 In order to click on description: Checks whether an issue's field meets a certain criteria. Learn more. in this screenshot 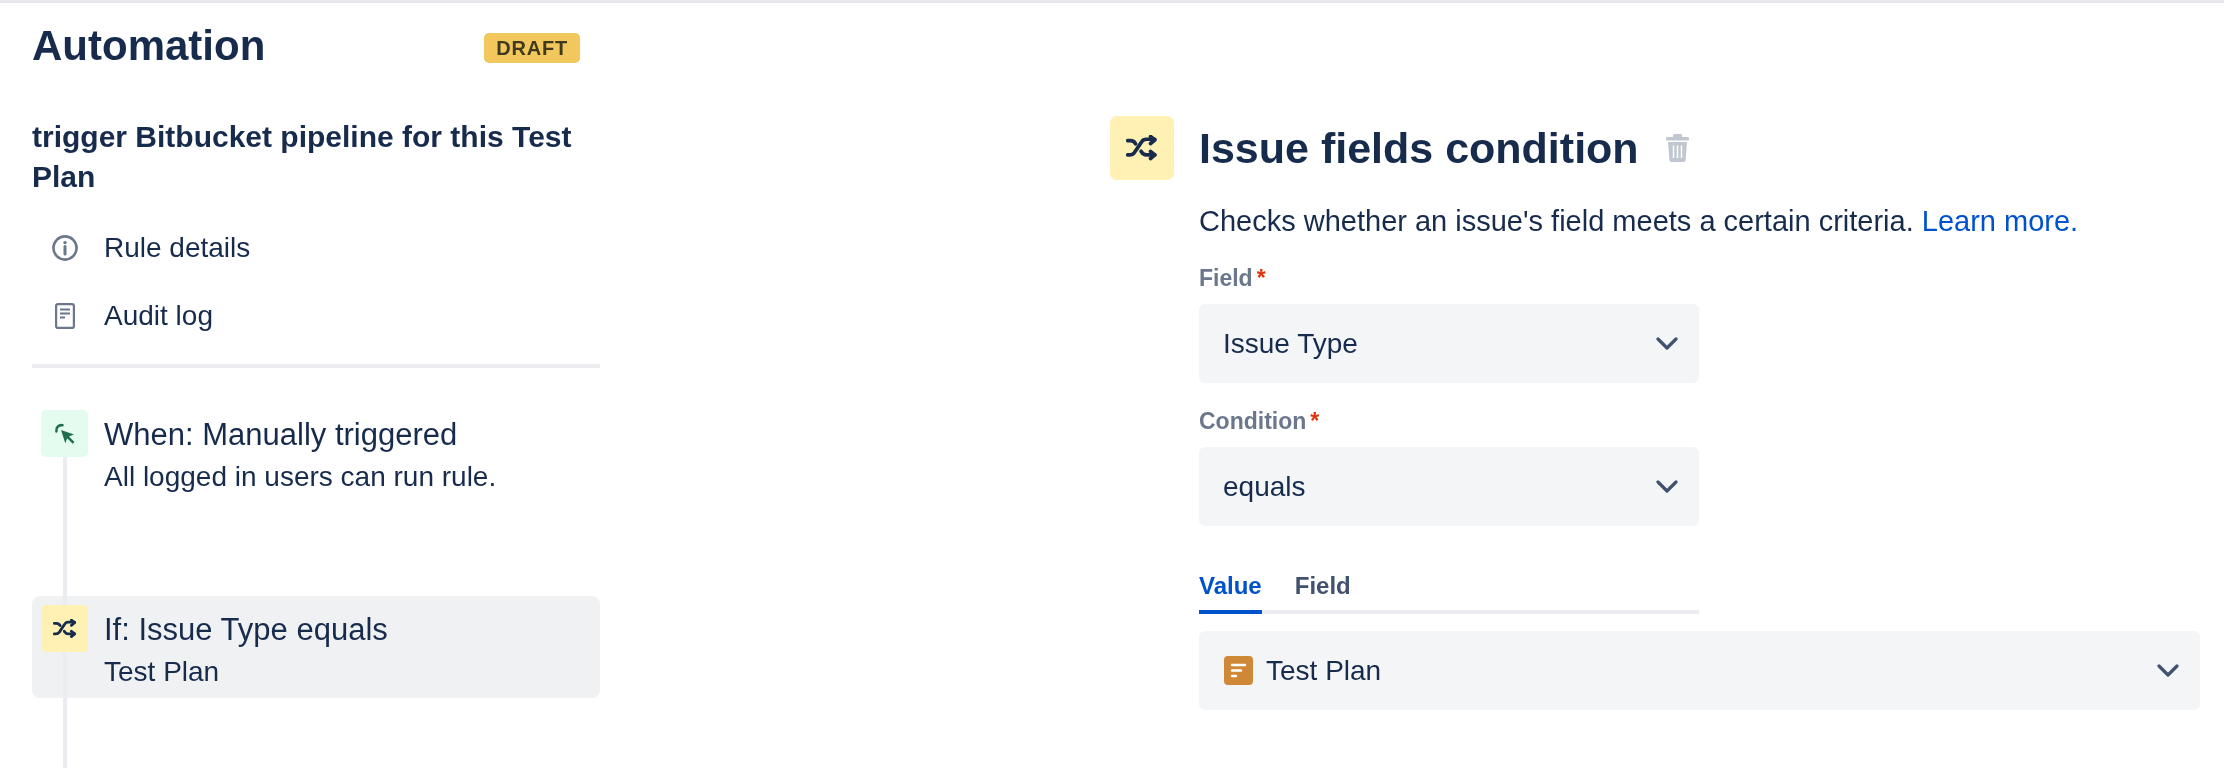, I will do `click(1639, 221)`.